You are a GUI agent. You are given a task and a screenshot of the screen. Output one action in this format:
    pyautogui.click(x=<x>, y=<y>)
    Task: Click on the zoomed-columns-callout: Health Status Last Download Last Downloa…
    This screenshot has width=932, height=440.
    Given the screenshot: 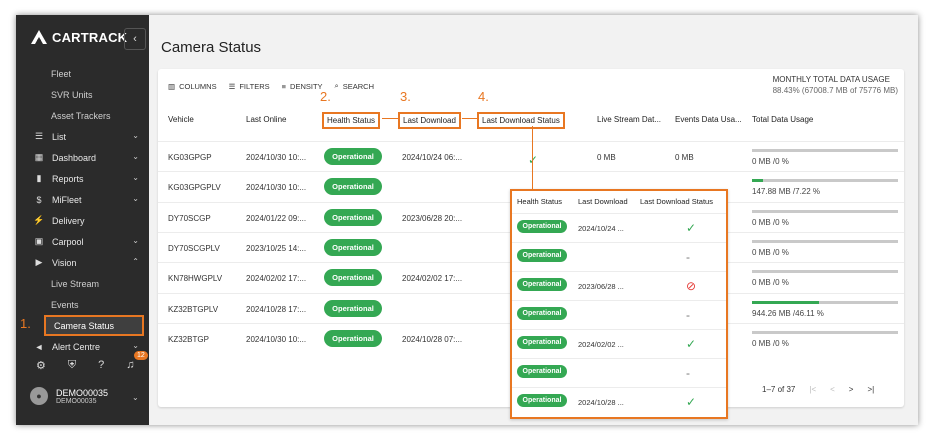 What is the action you would take?
    pyautogui.click(x=619, y=304)
    